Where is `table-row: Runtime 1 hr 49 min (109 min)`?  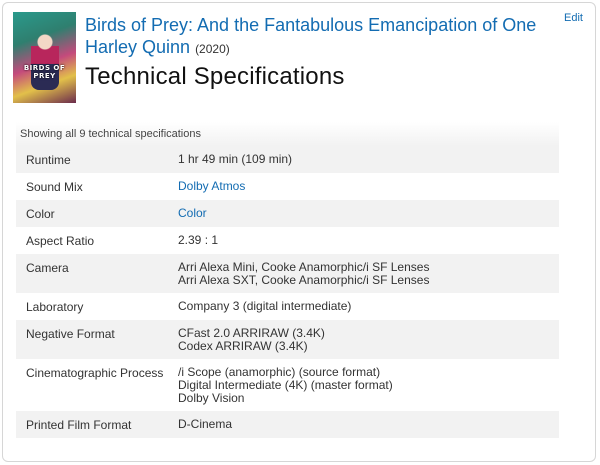 table-row: Runtime 1 hr 49 min (109 min) is located at coordinates (287, 159).